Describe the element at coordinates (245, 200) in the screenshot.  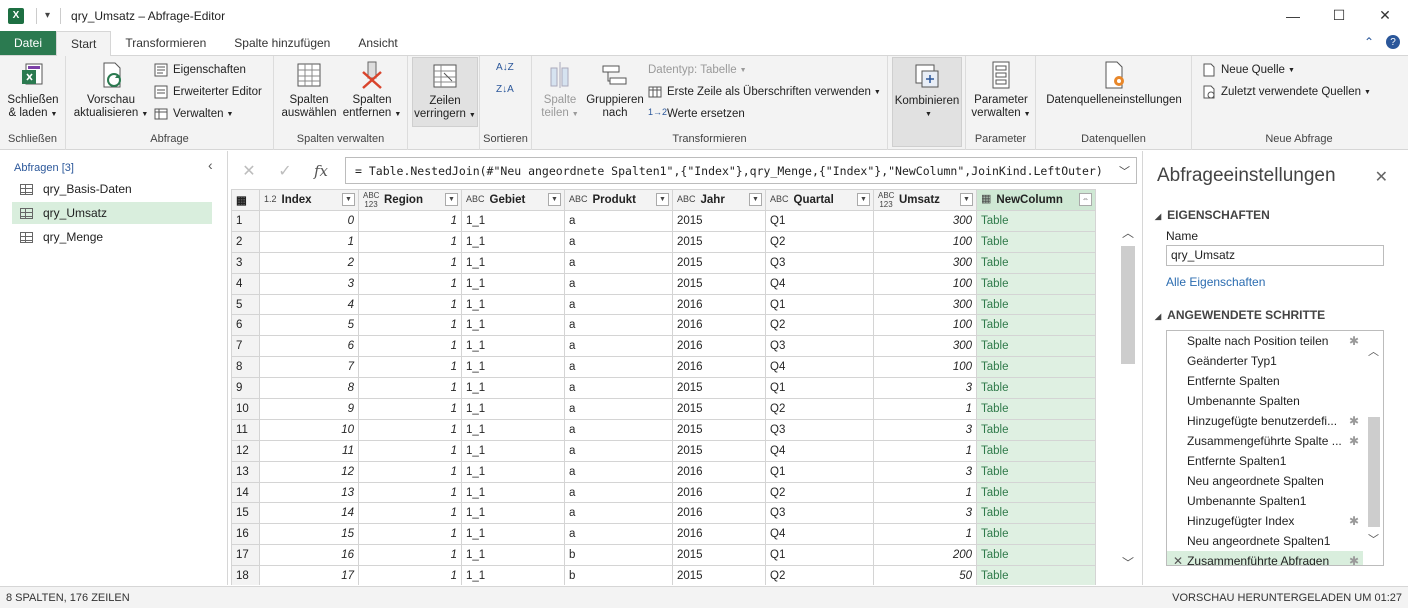
I see `table-menu-icon: ▦` at that location.